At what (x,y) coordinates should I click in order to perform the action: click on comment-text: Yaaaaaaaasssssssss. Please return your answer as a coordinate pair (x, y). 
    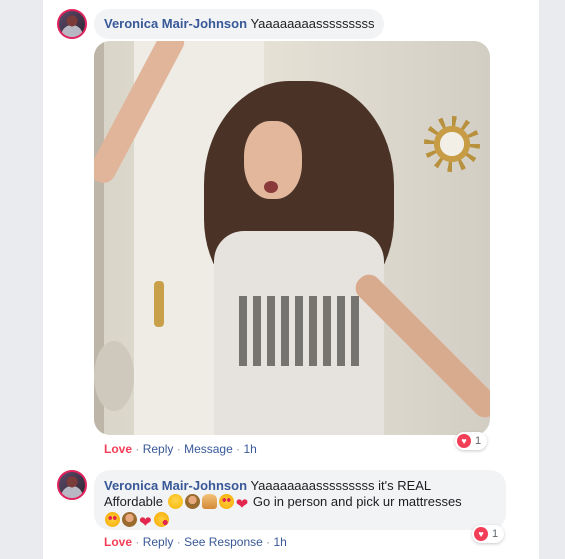
    Looking at the image, I should click on (312, 23).